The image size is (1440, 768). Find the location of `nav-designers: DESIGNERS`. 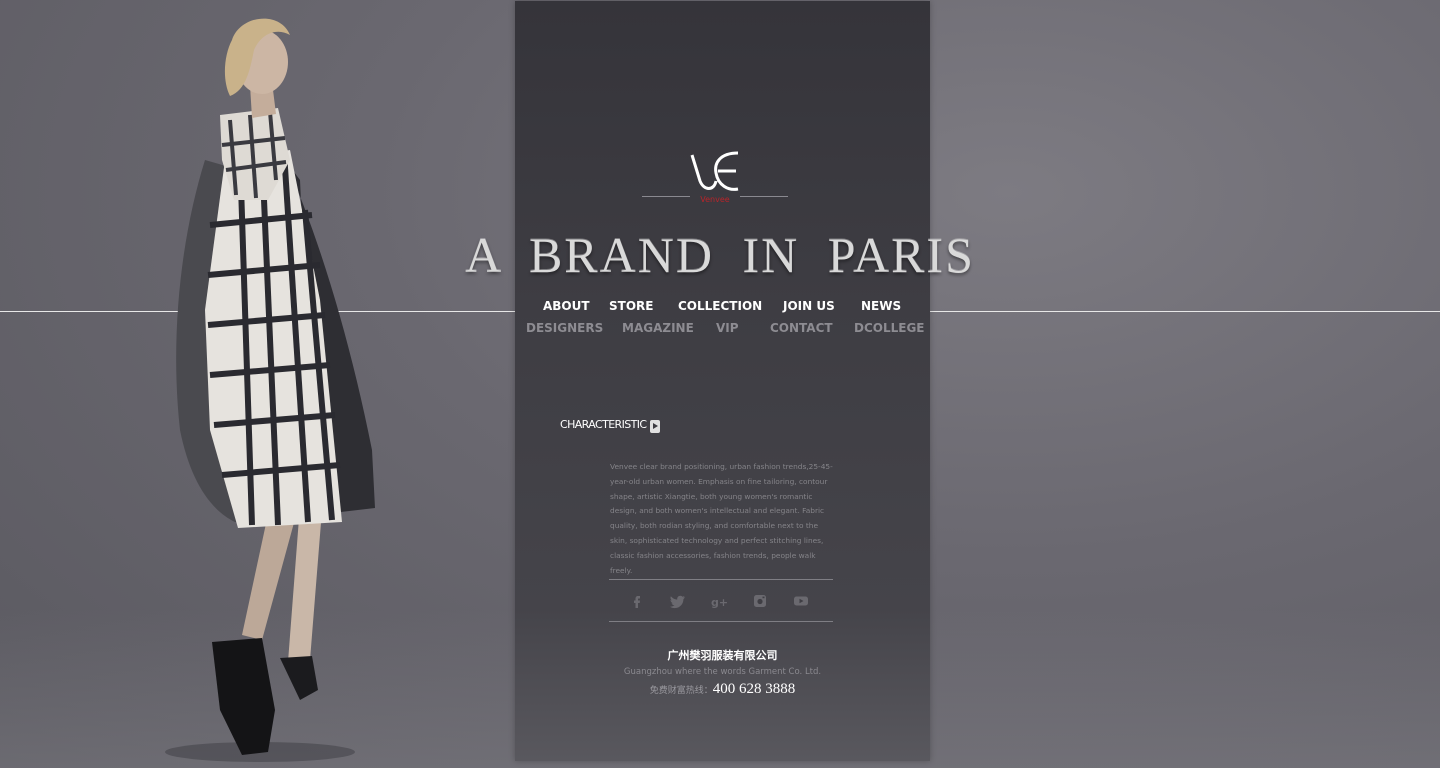

nav-designers: DESIGNERS is located at coordinates (564, 328).